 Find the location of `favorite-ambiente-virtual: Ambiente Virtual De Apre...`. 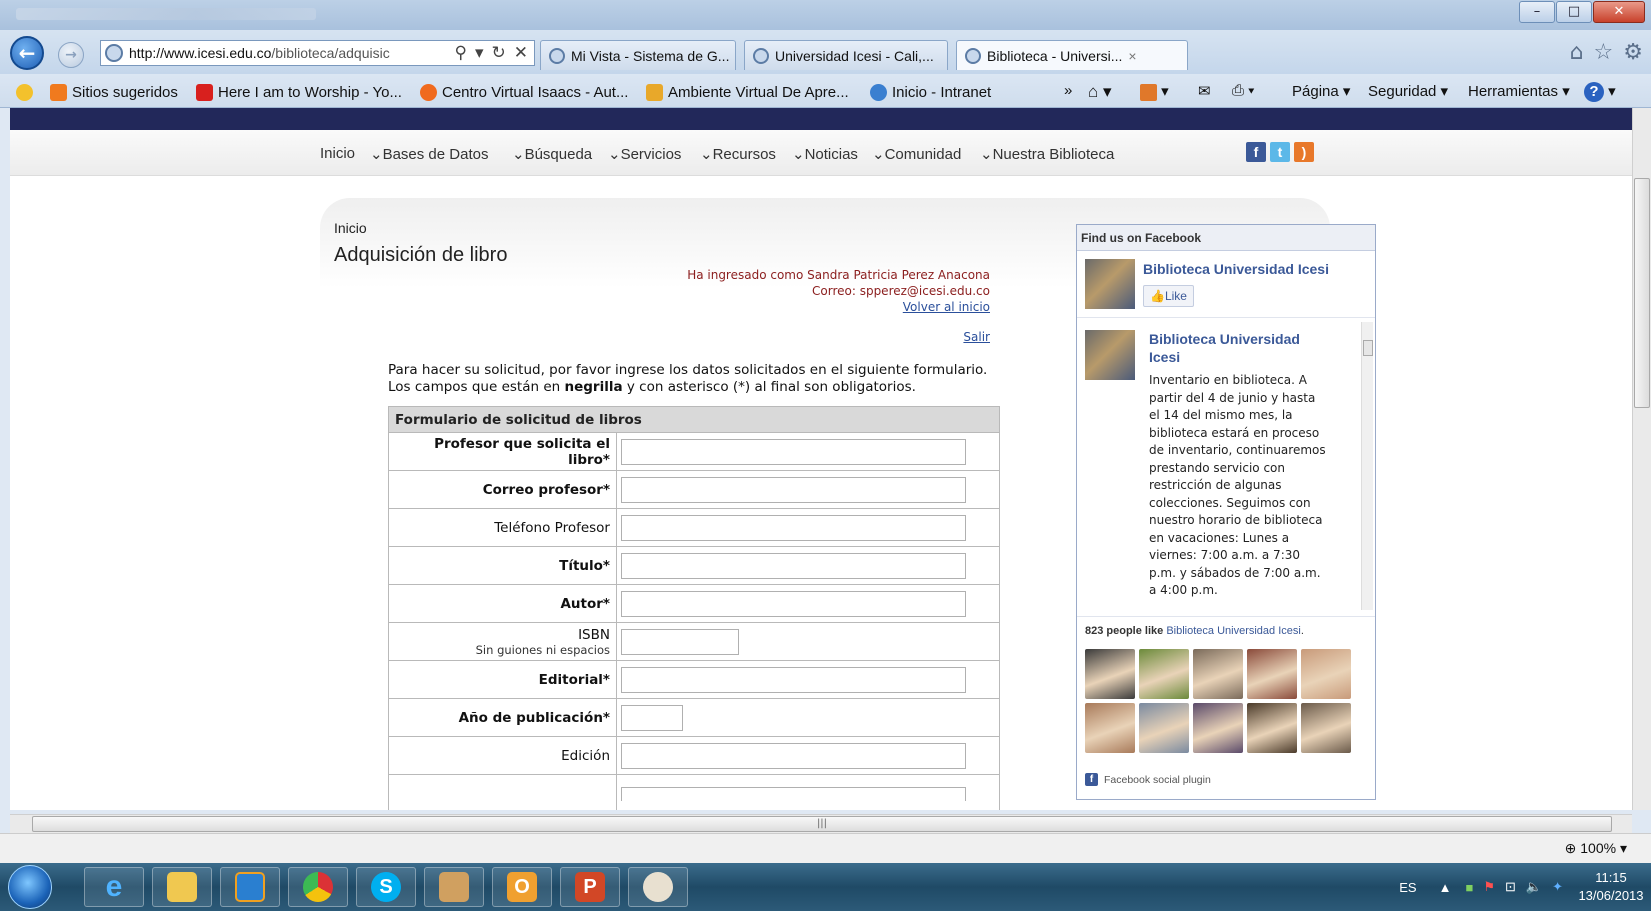

favorite-ambiente-virtual: Ambiente Virtual De Apre... is located at coordinates (747, 92).